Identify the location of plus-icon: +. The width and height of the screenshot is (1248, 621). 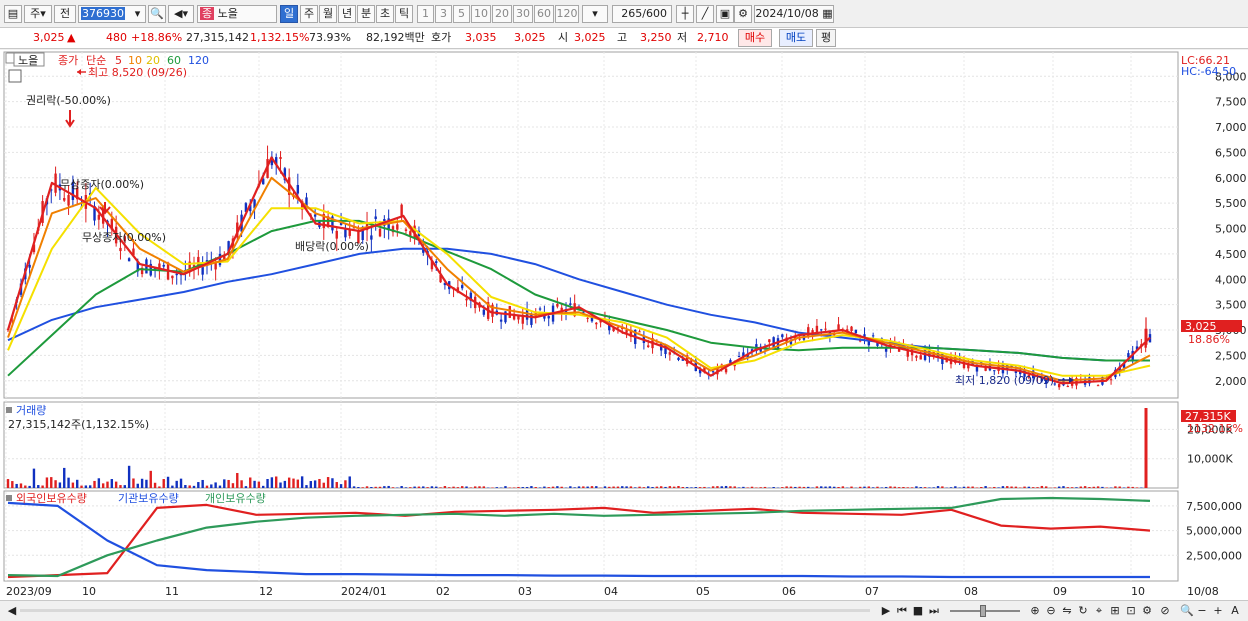
(1218, 611).